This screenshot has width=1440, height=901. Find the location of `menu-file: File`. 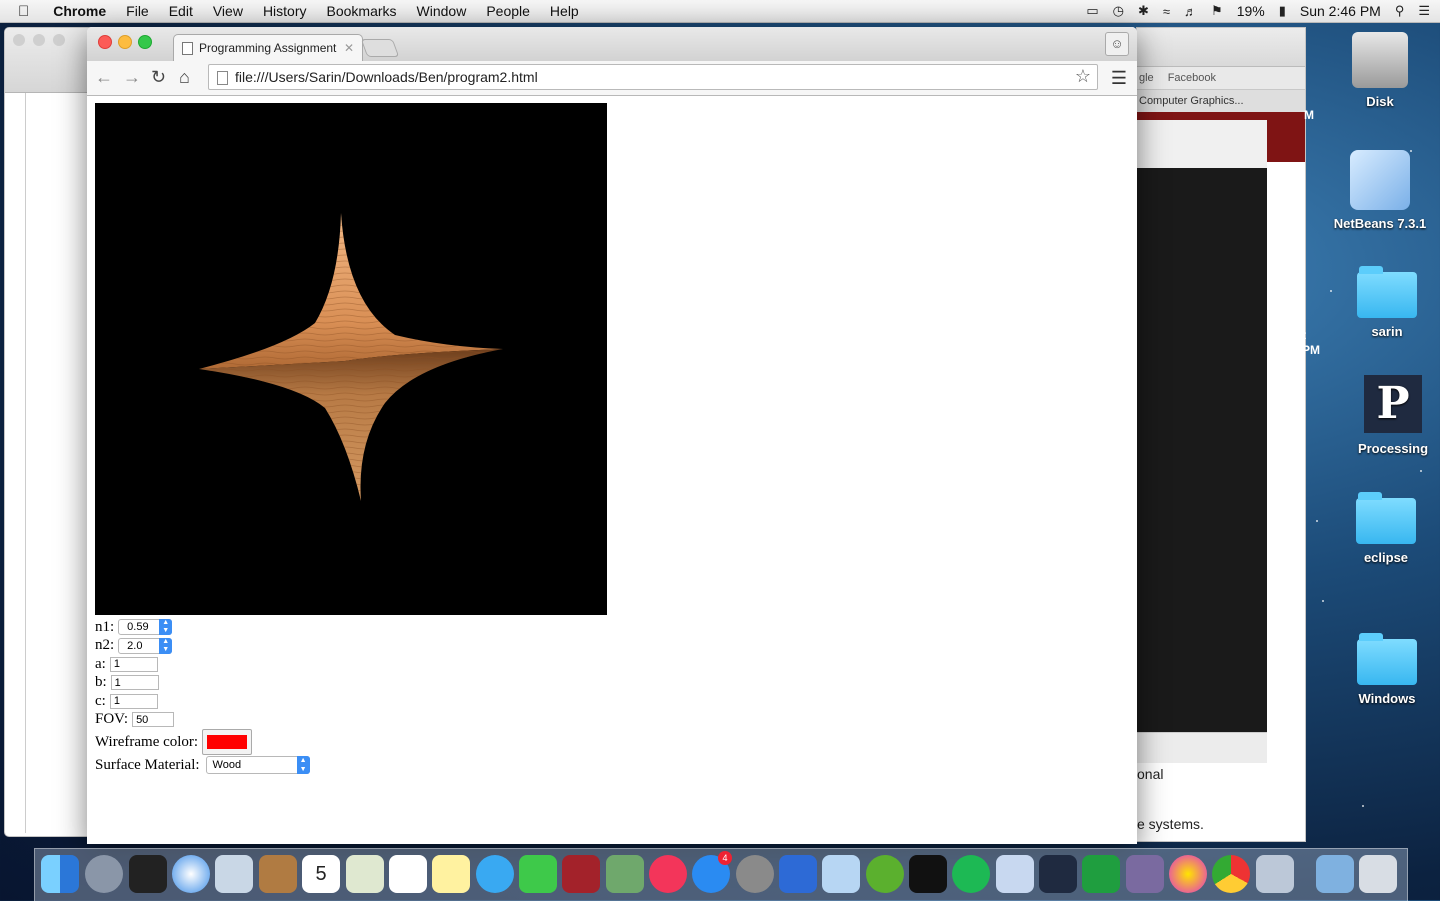

menu-file: File is located at coordinates (137, 11).